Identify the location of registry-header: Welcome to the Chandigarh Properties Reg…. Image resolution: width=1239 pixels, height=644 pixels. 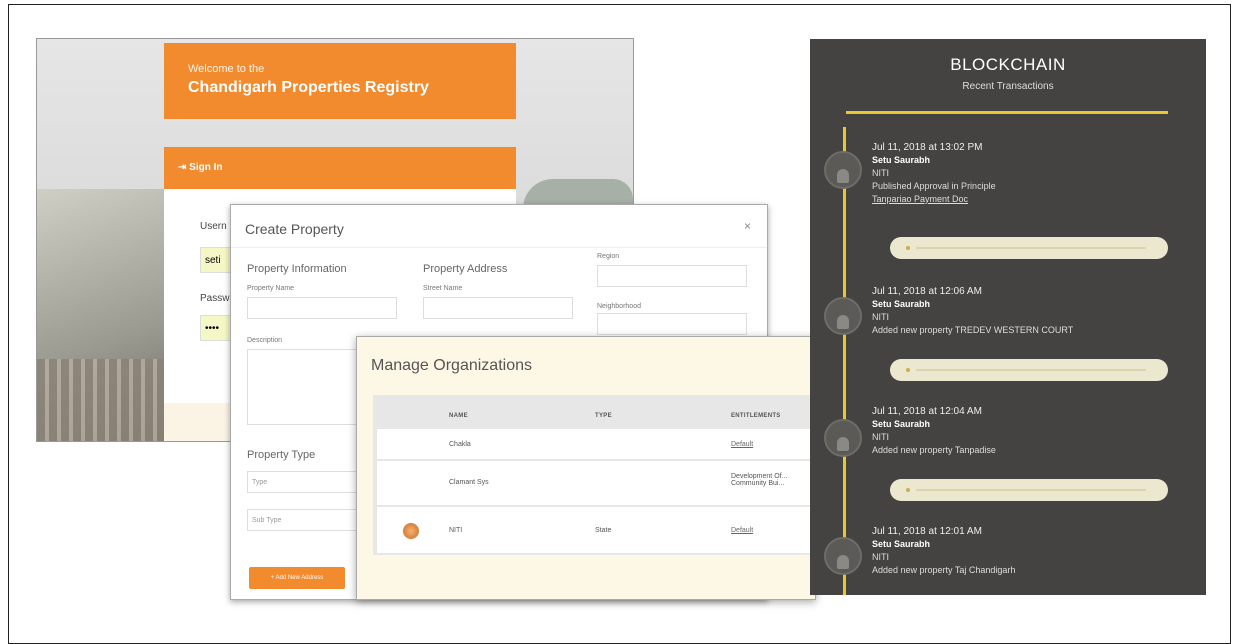
(340, 81).